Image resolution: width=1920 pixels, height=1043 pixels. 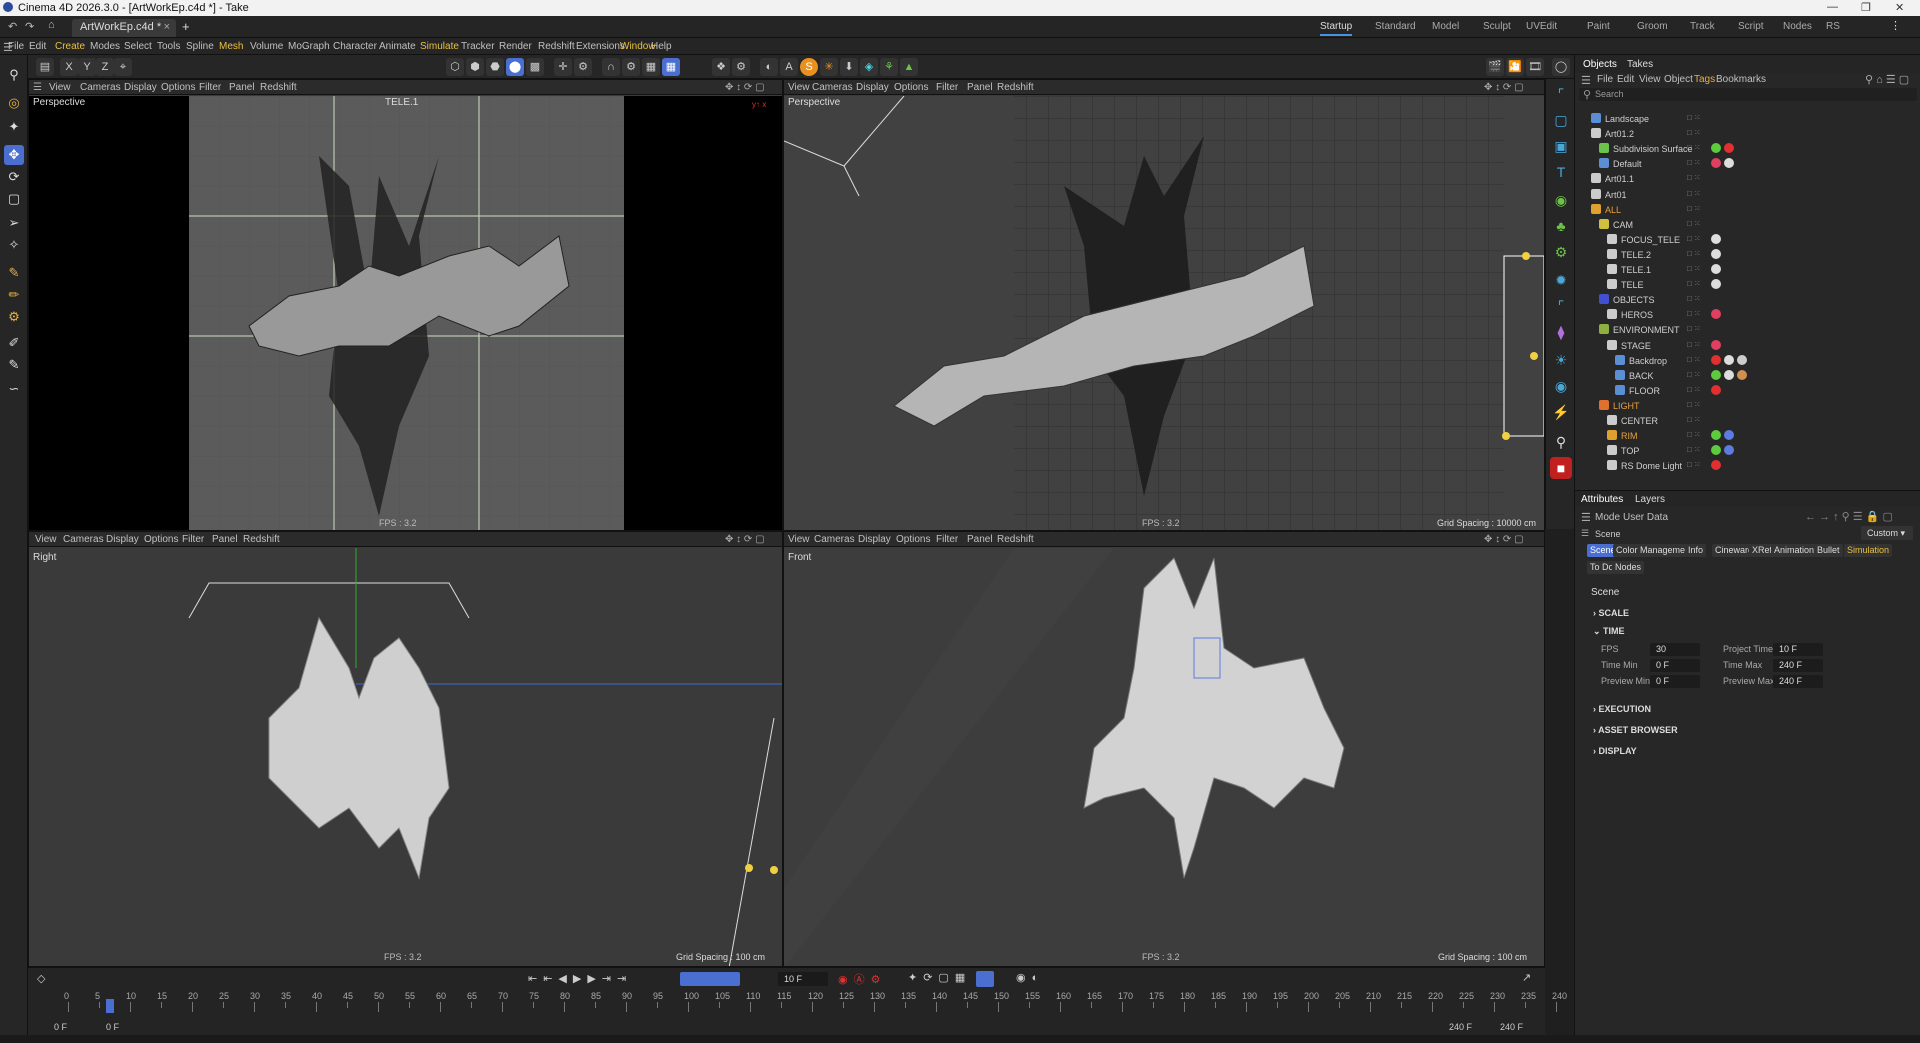 What do you see at coordinates (29, 26) in the screenshot?
I see `redo-icon: ↷` at bounding box center [29, 26].